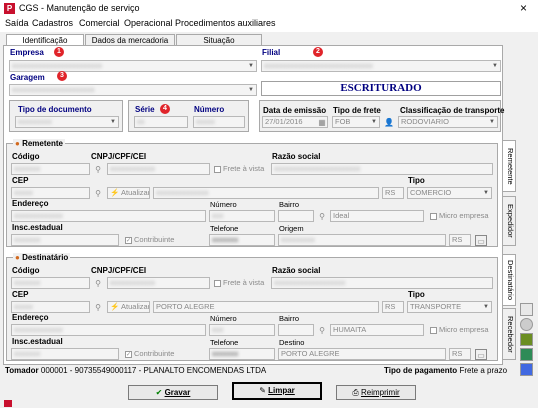 The width and height of the screenshot is (538, 408). I want to click on remetente-contribuinte-text: Contribuinte, so click(154, 239).